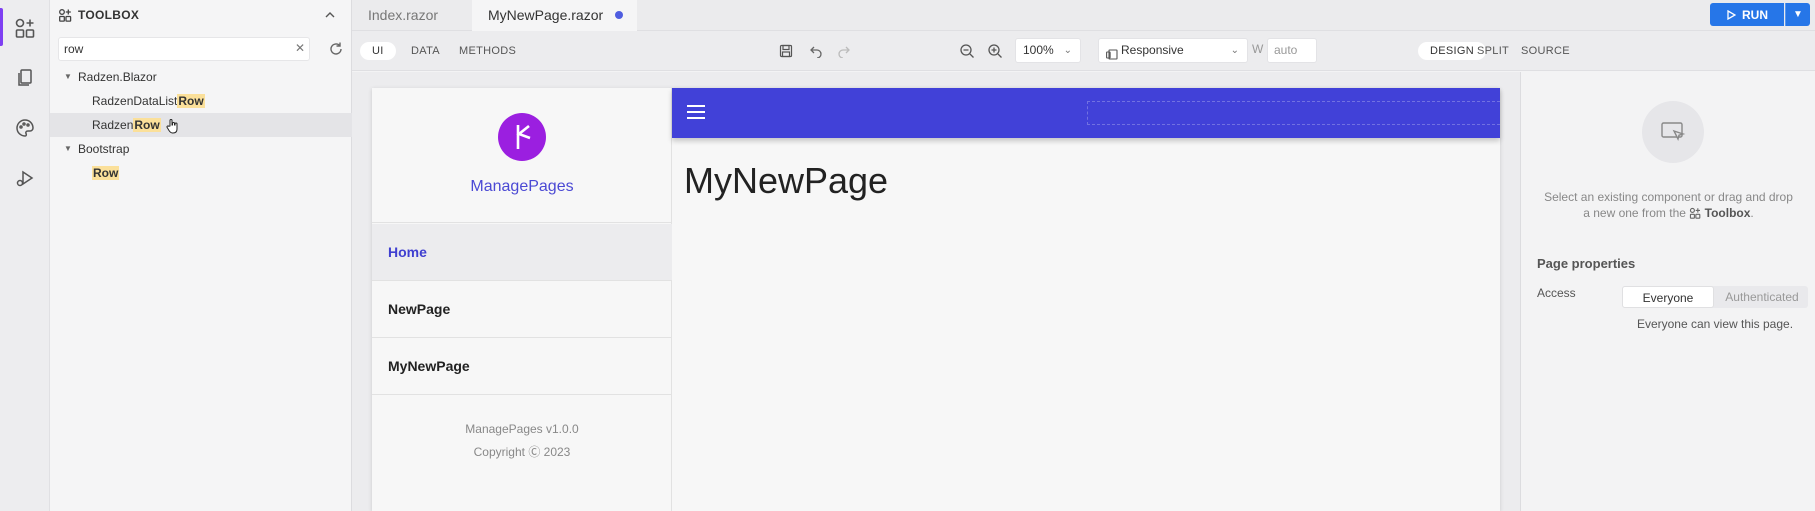  I want to click on width-input: auto, so click(1292, 50).